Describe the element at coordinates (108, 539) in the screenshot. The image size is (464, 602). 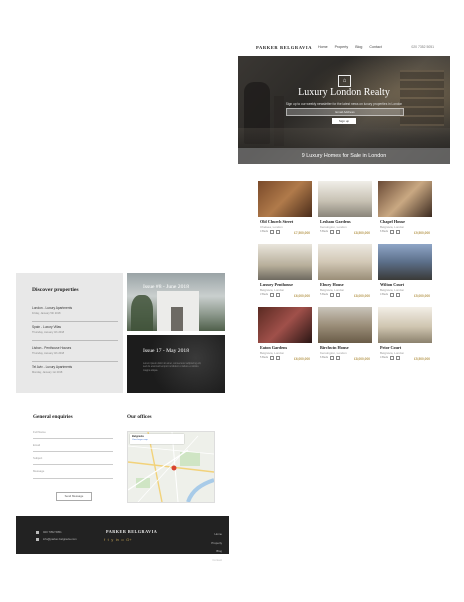
I see `twitter-icon: t` at that location.